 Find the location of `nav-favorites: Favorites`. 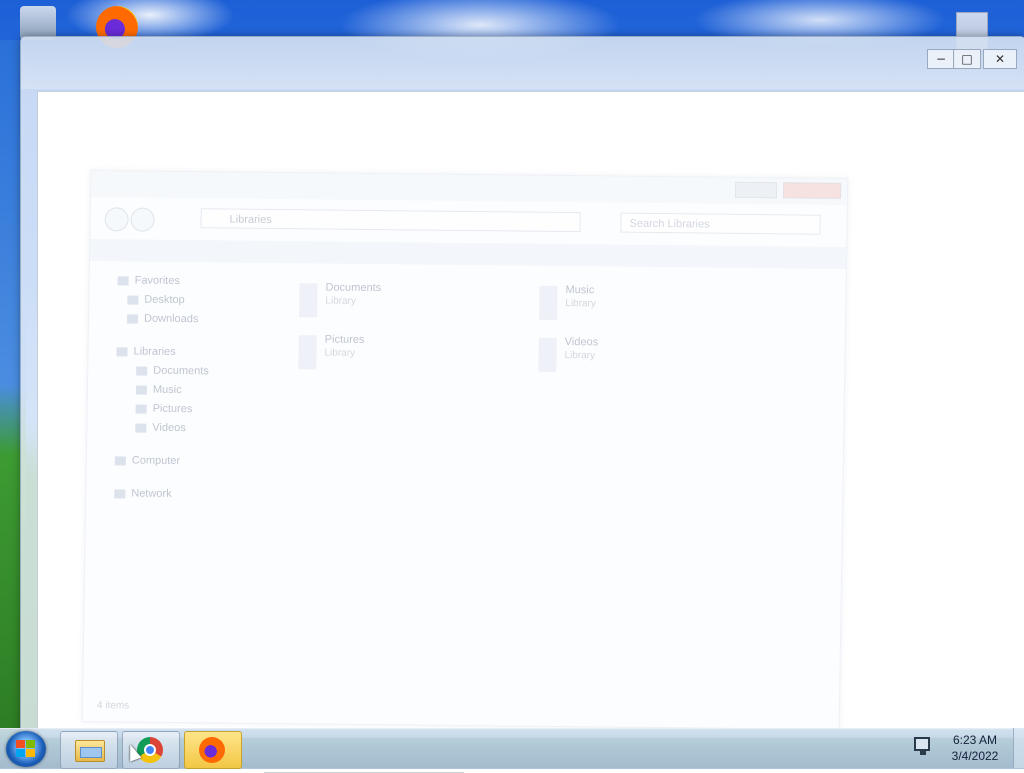

nav-favorites: Favorites is located at coordinates (197, 281).